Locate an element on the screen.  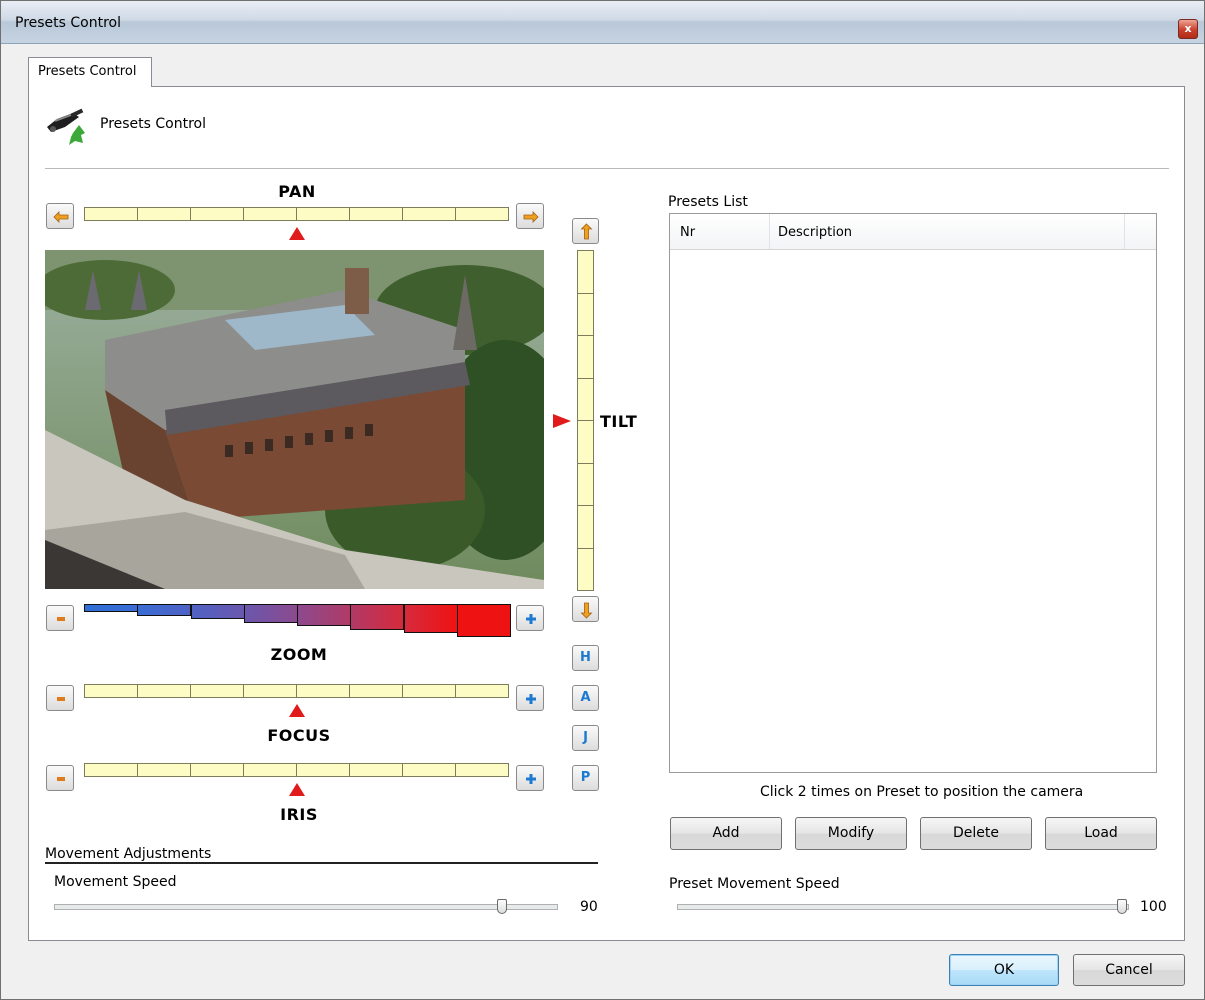
close-icon: x is located at coordinates (1188, 28).